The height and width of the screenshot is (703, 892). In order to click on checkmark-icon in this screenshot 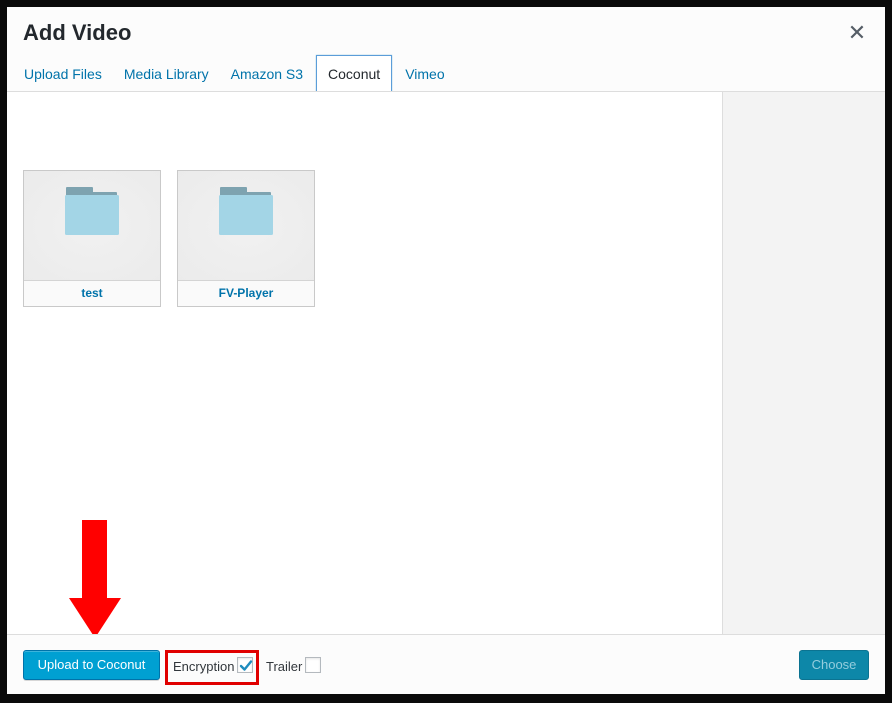, I will do `click(246, 665)`.